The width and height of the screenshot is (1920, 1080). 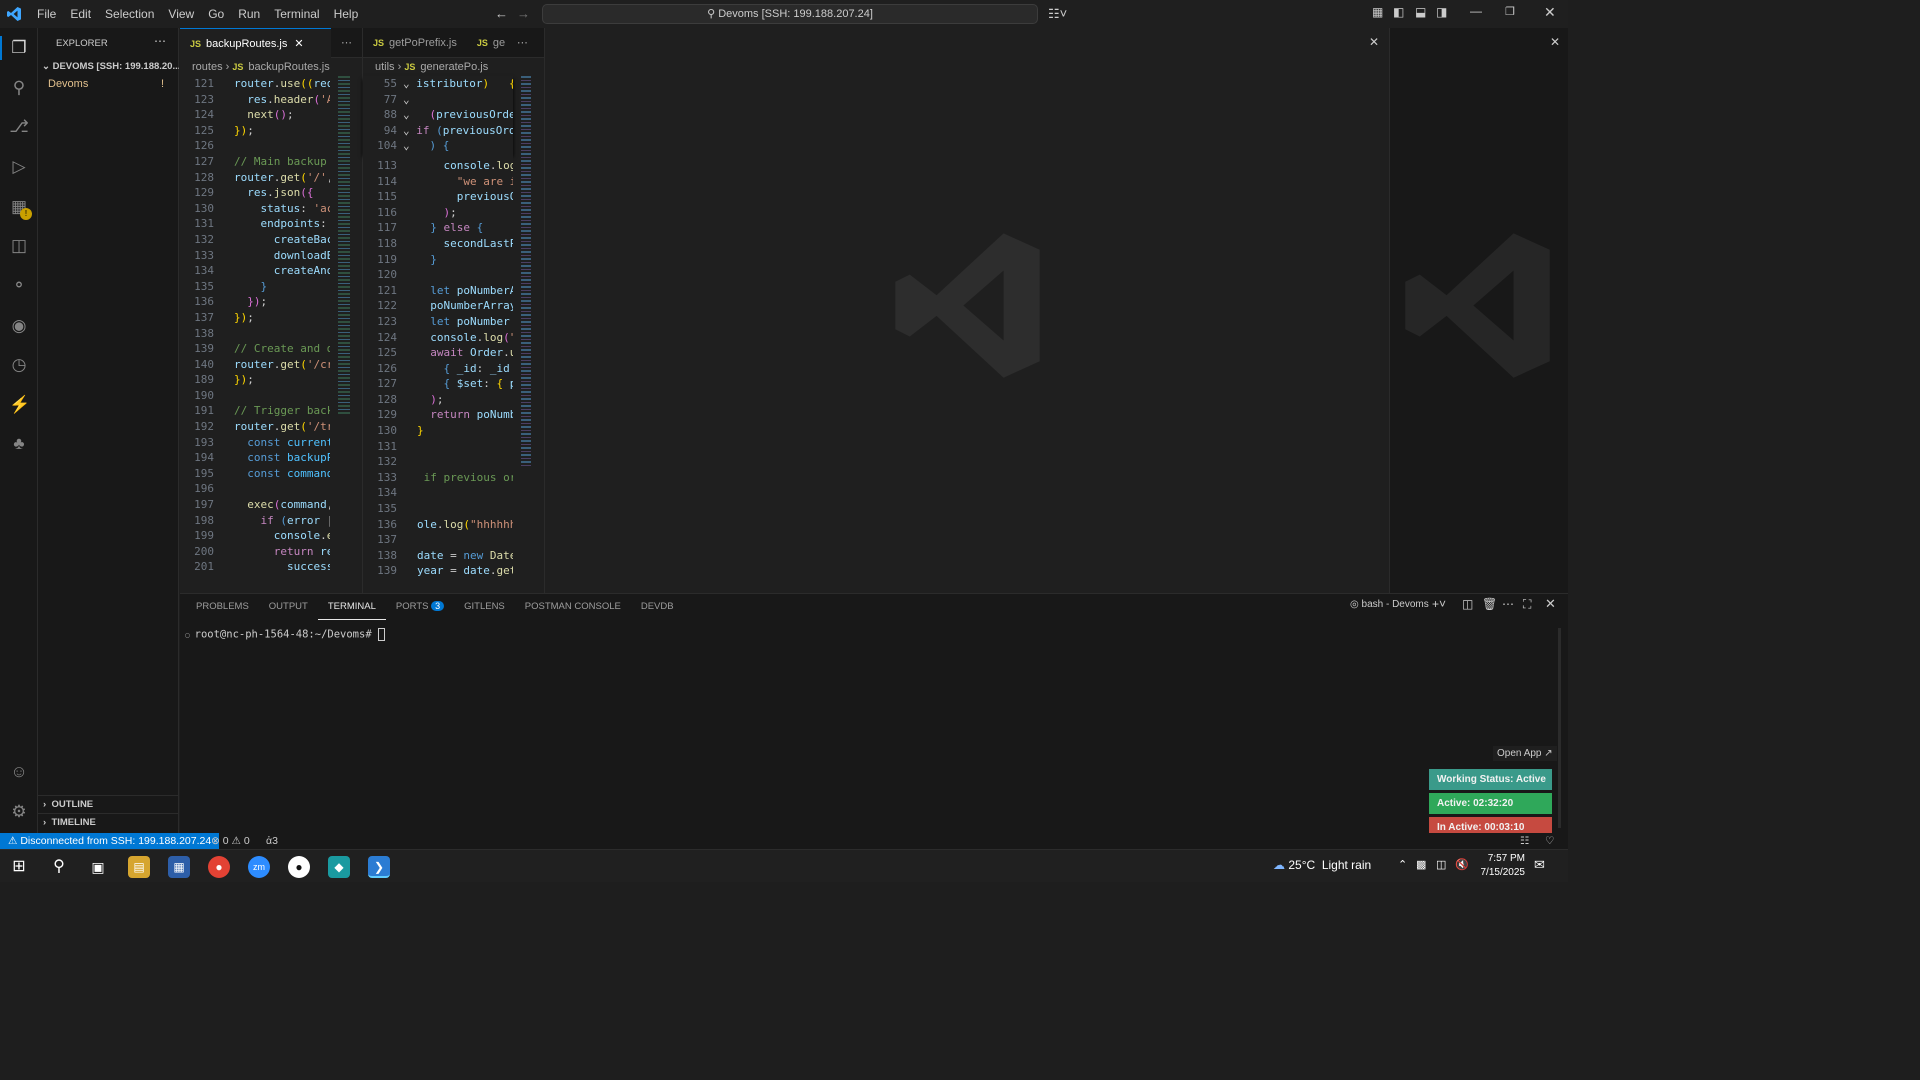 What do you see at coordinates (1489, 604) in the screenshot?
I see `trash-icon: 🗑` at bounding box center [1489, 604].